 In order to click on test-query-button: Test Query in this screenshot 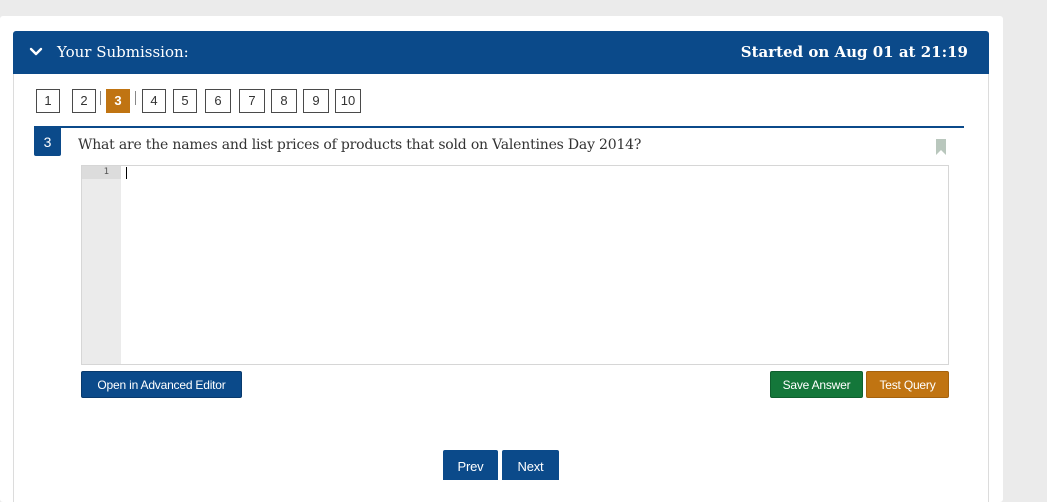, I will do `click(907, 384)`.